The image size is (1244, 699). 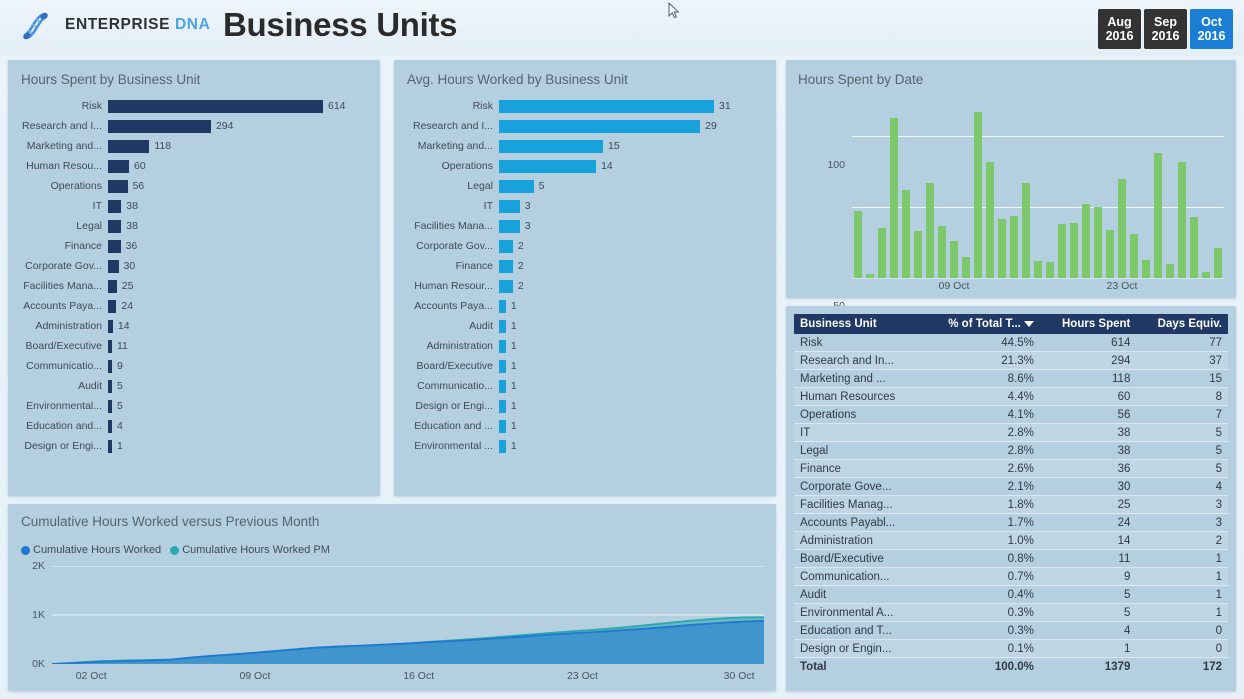 What do you see at coordinates (582, 146) in the screenshot?
I see `bar-row: Marketing and... 15` at bounding box center [582, 146].